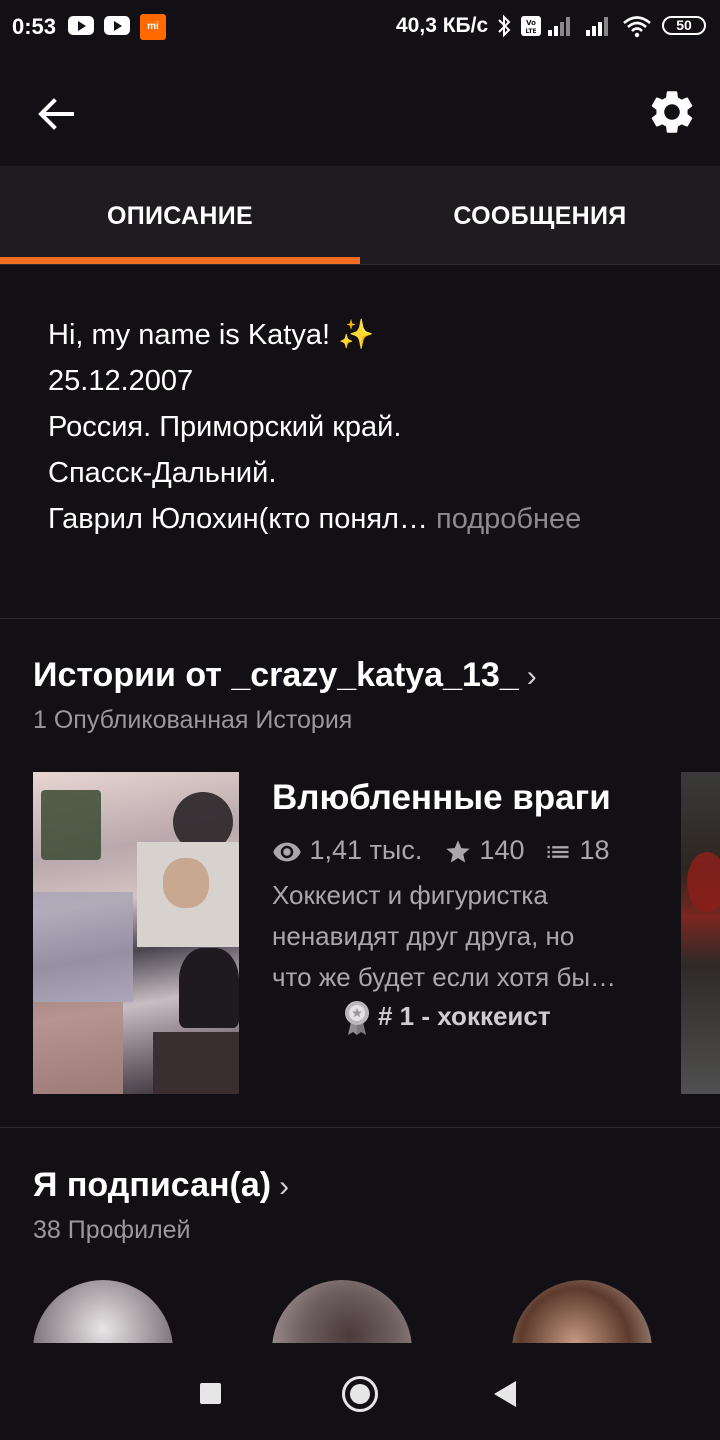  I want to click on reads-count: 1,41 тыс., so click(366, 850).